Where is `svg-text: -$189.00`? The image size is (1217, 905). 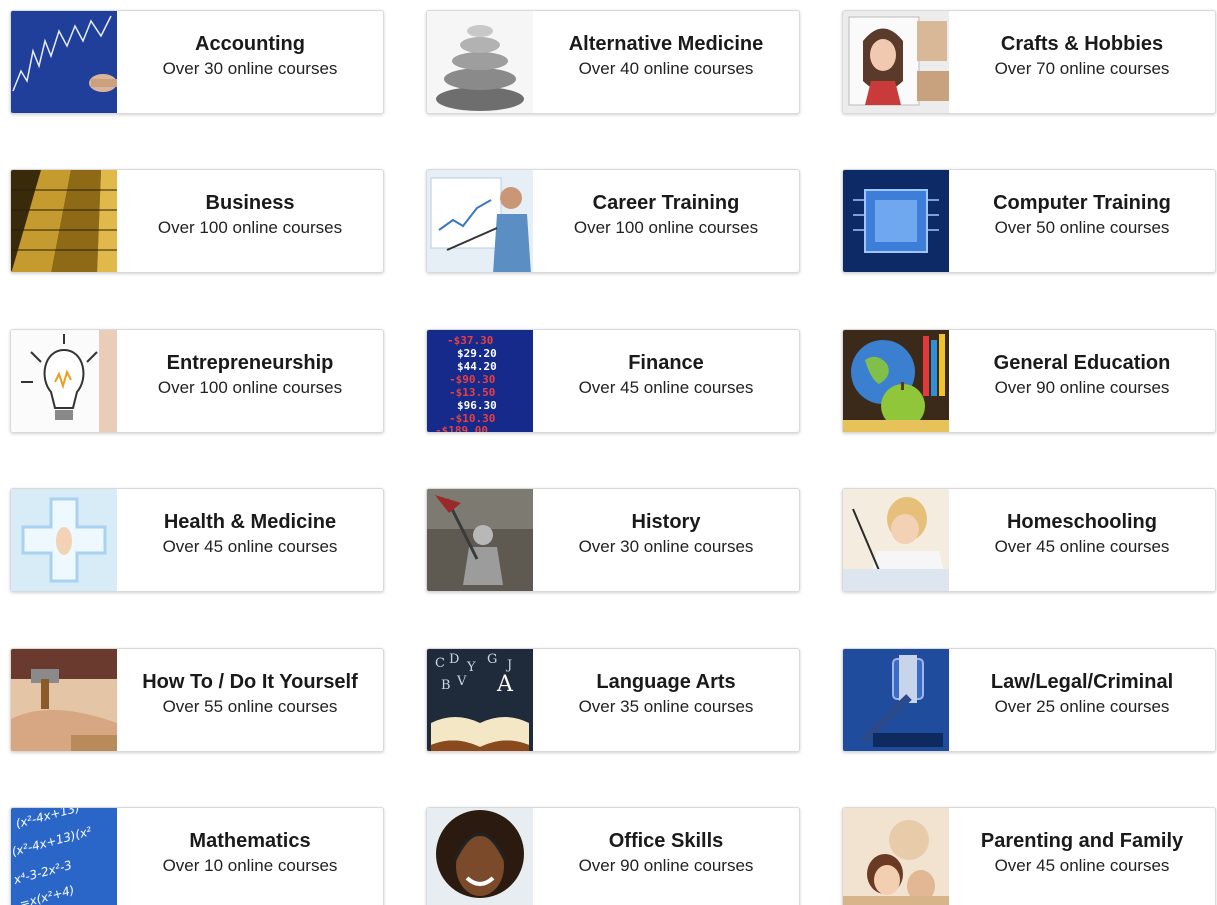 svg-text: -$189.00 is located at coordinates (461, 428).